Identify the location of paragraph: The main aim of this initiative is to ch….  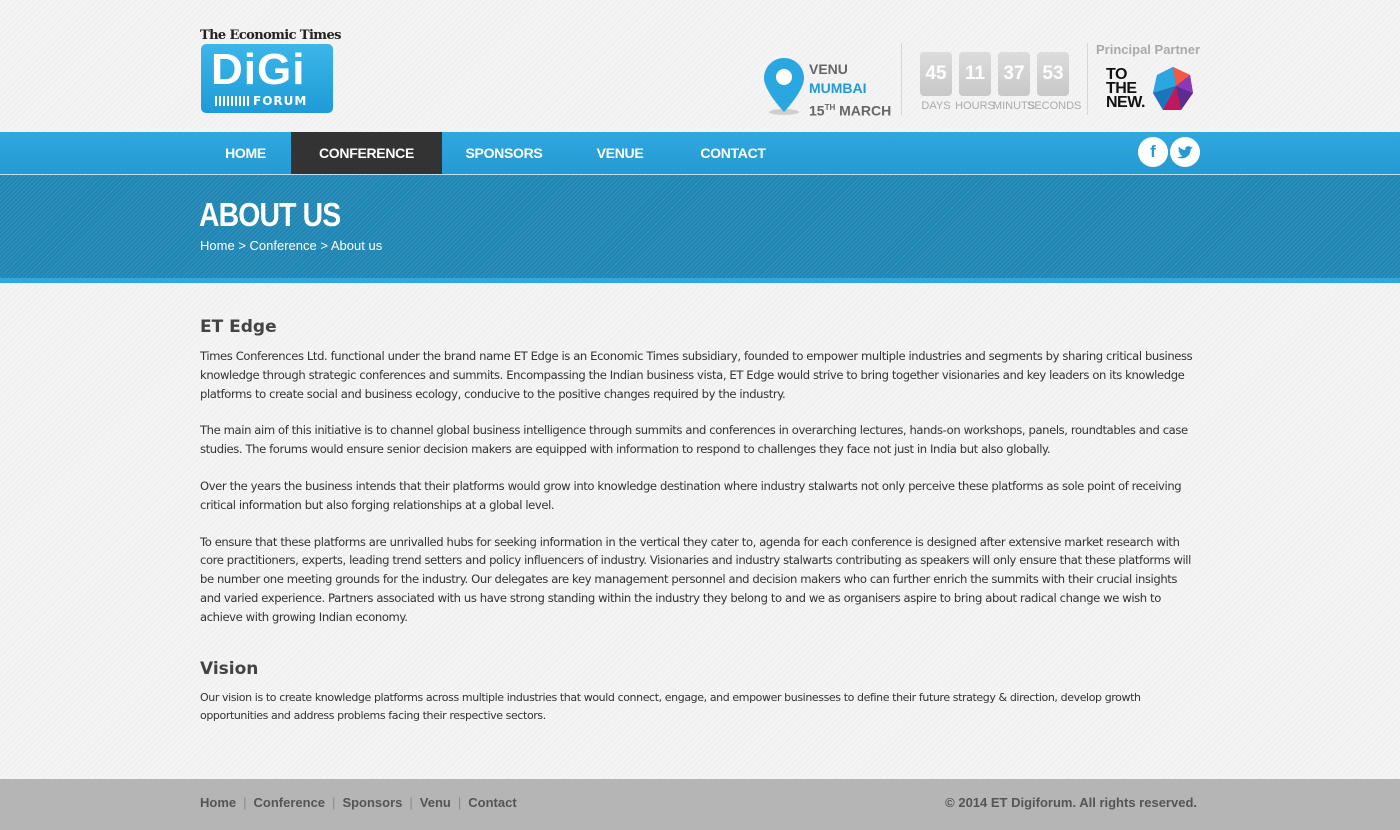
(694, 440).